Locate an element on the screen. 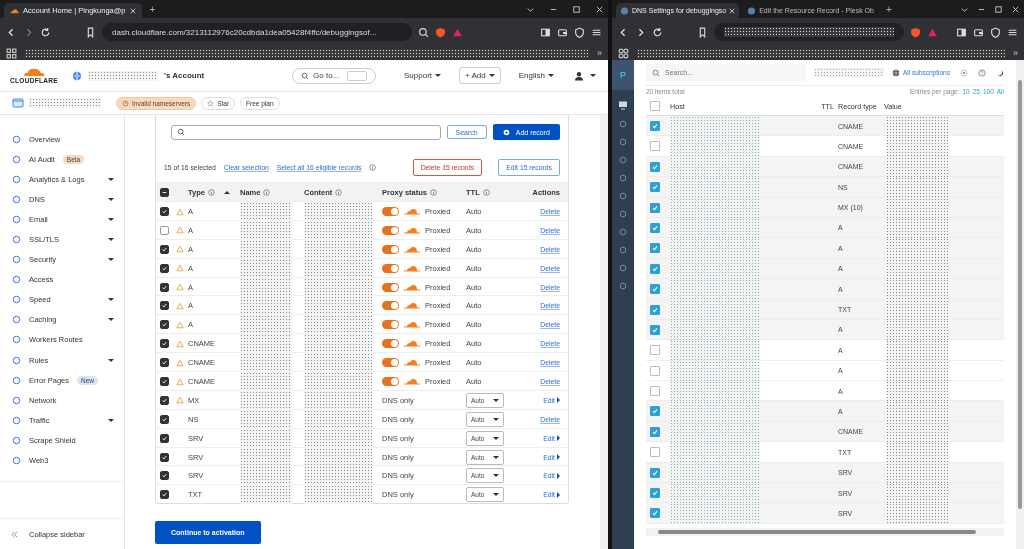  address-bar is located at coordinates (809, 32).